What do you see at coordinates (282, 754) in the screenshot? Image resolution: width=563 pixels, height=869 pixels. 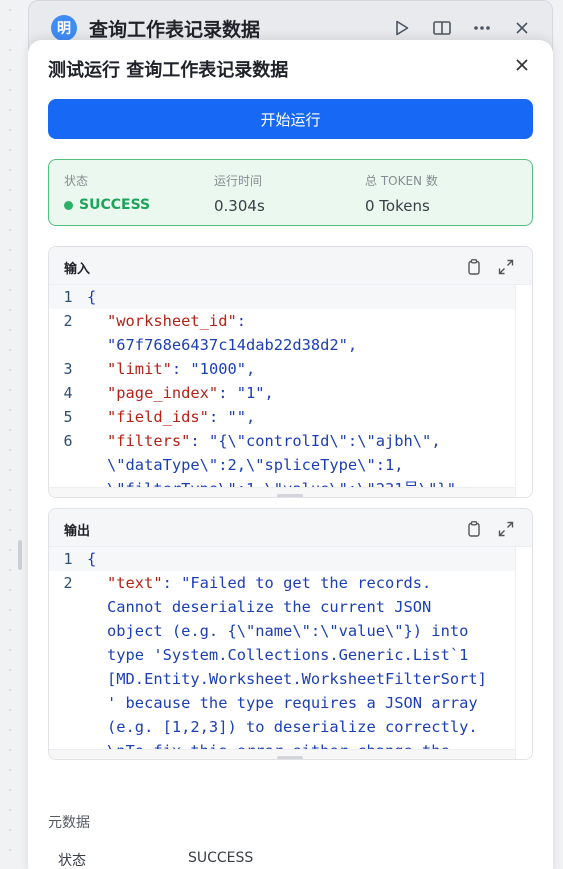 I see `output-horizontal-scrollbar` at bounding box center [282, 754].